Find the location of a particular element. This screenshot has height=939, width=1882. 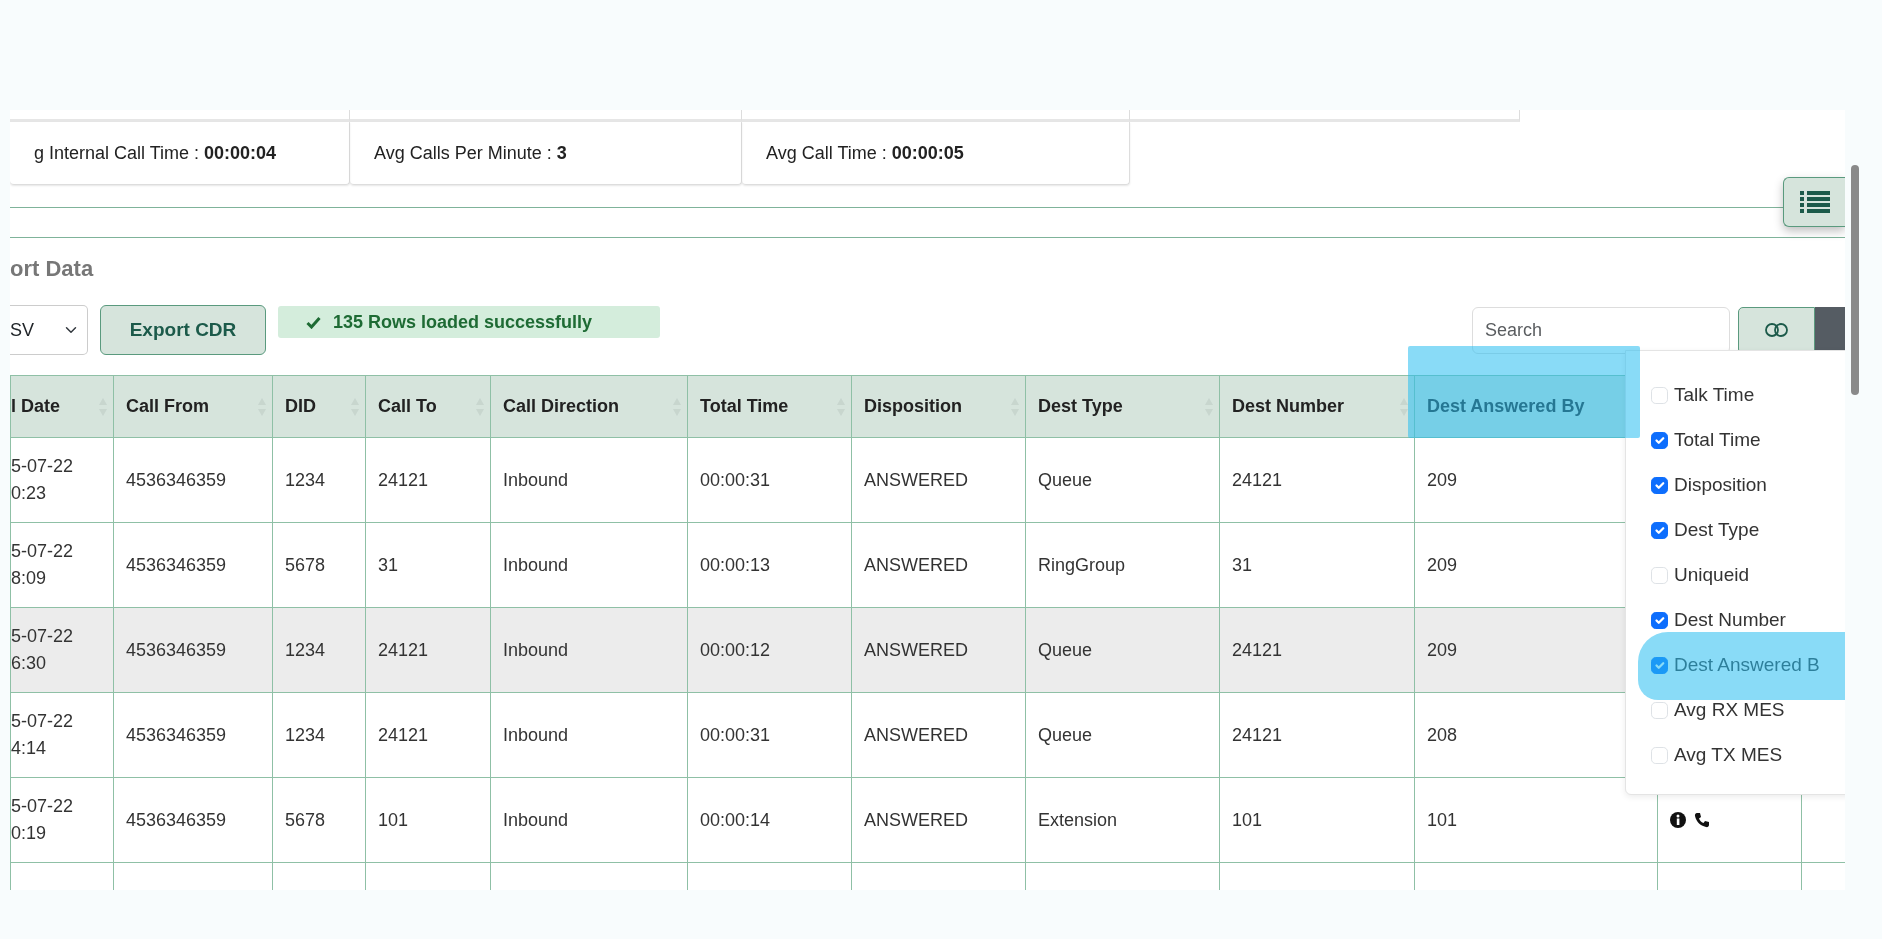

export-cdr-button: Export CDR is located at coordinates (183, 330).